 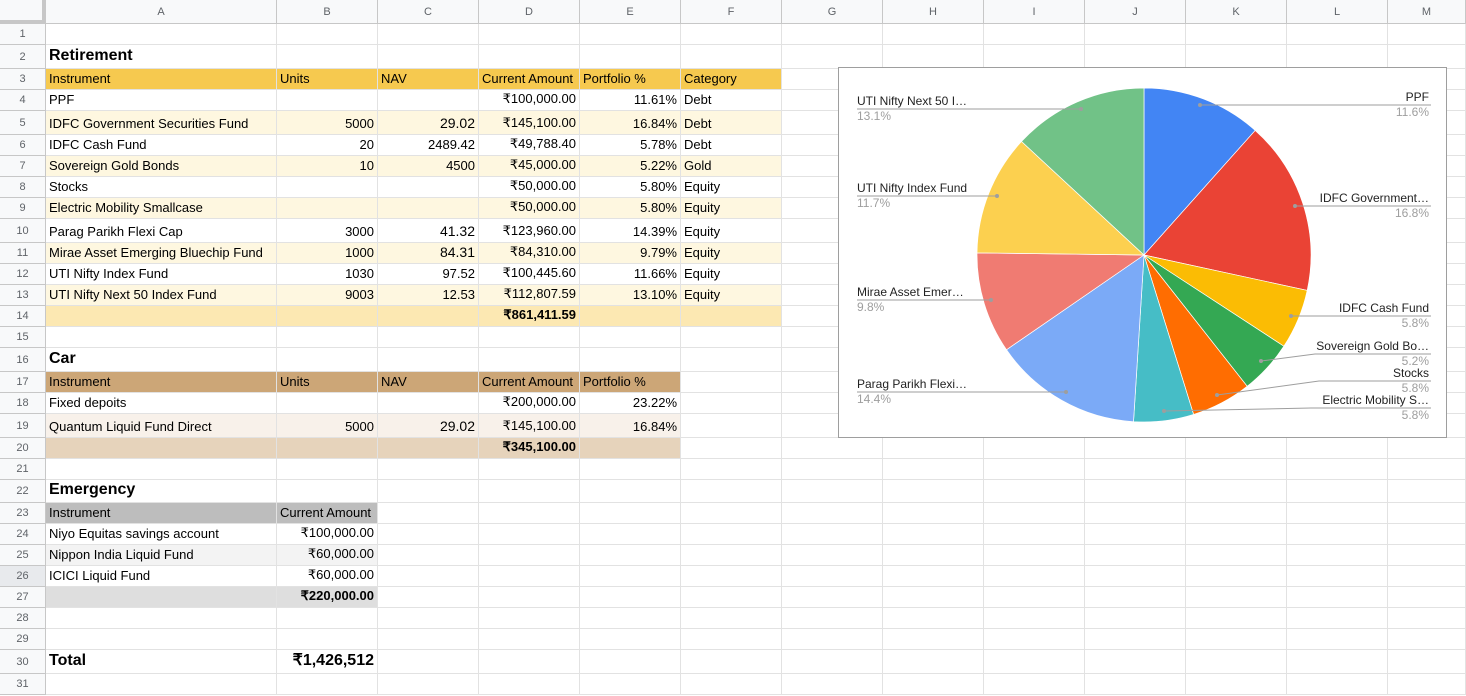 I want to click on cell-A28, so click(x=161, y=618).